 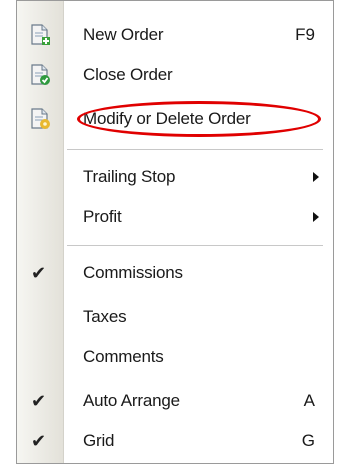 What do you see at coordinates (40, 74) in the screenshot?
I see `close-order-doc-icon` at bounding box center [40, 74].